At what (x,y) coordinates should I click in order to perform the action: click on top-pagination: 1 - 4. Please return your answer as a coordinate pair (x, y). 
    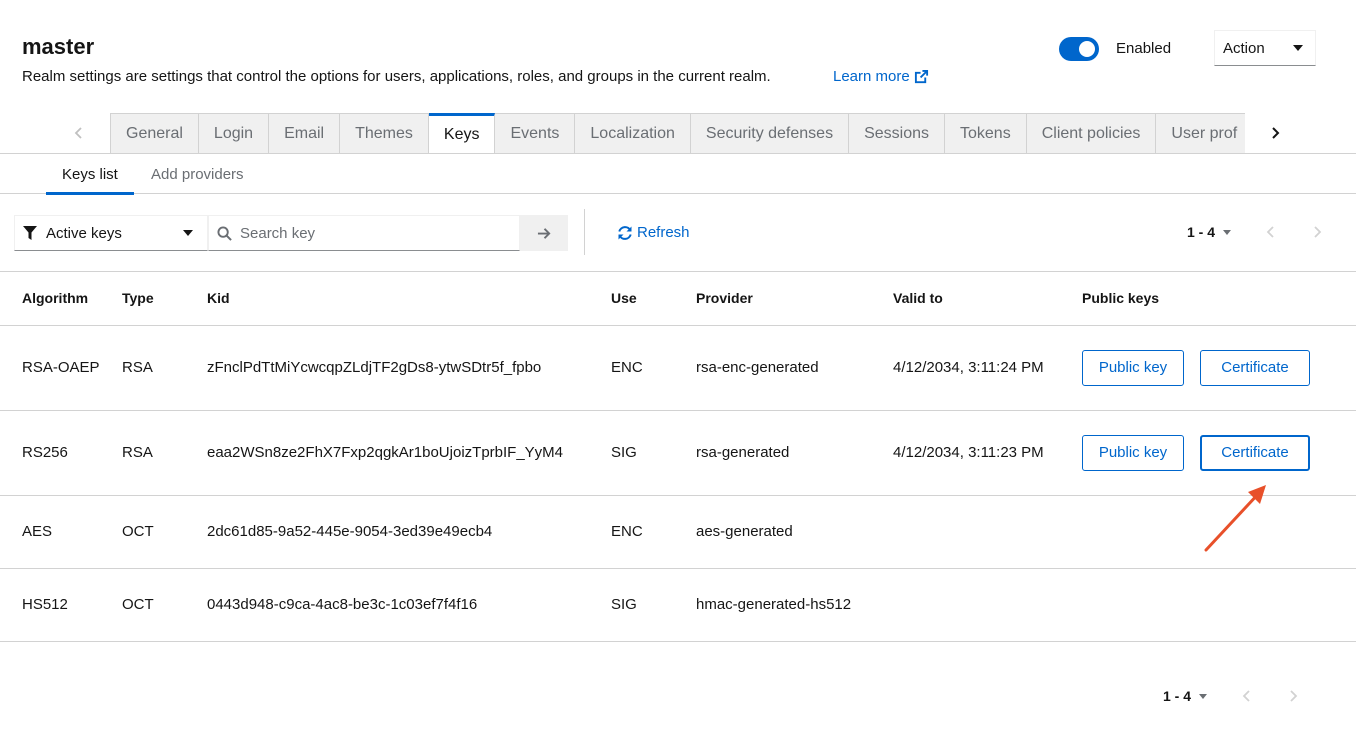
    Looking at the image, I should click on (1256, 232).